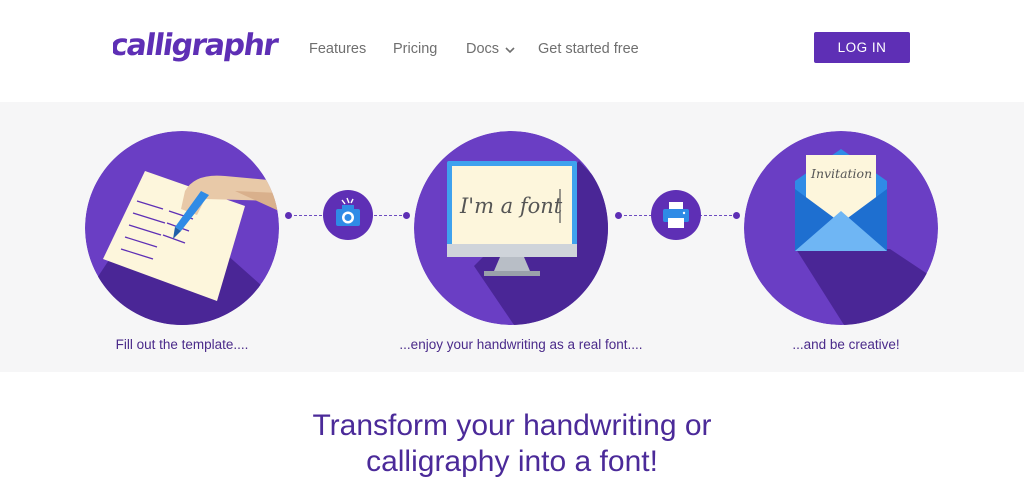 The width and height of the screenshot is (1024, 486). I want to click on step3-caption: ...and be creative!, so click(846, 344).